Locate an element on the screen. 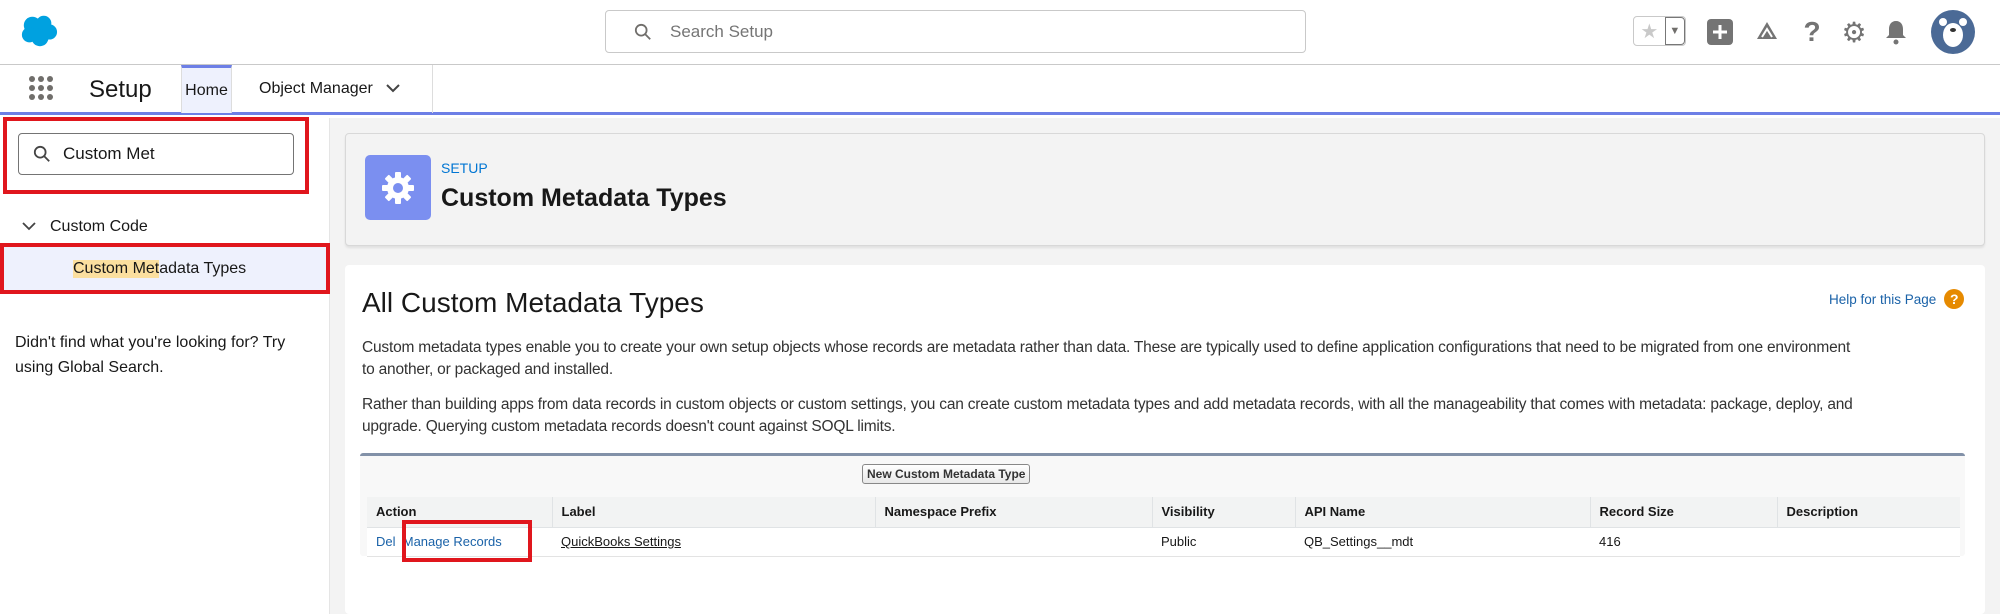 This screenshot has height=614, width=2000. tab-object-manager: Object Manager is located at coordinates (333, 89).